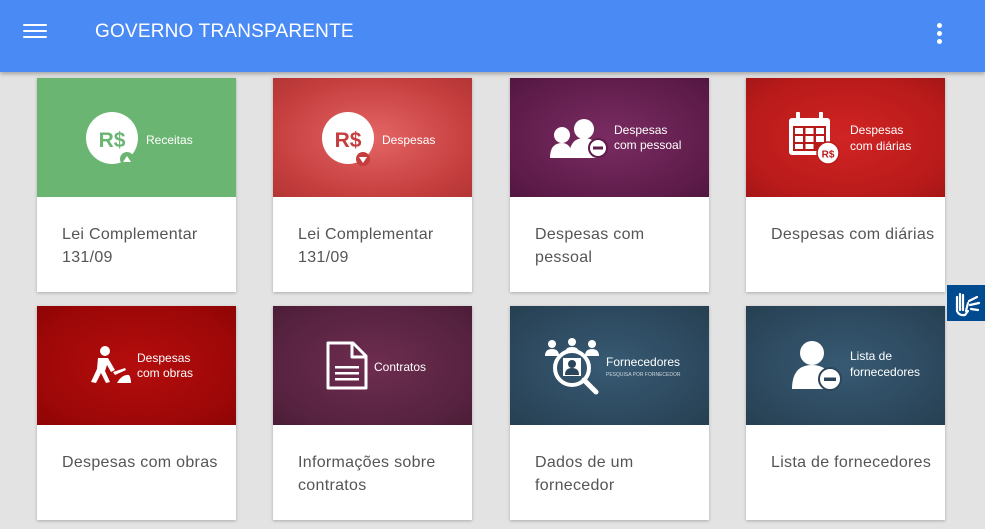 This screenshot has height=529, width=985. Describe the element at coordinates (643, 375) in the screenshot. I see `banner-sublabel: PESQUISA POR FORNECEDOR` at that location.